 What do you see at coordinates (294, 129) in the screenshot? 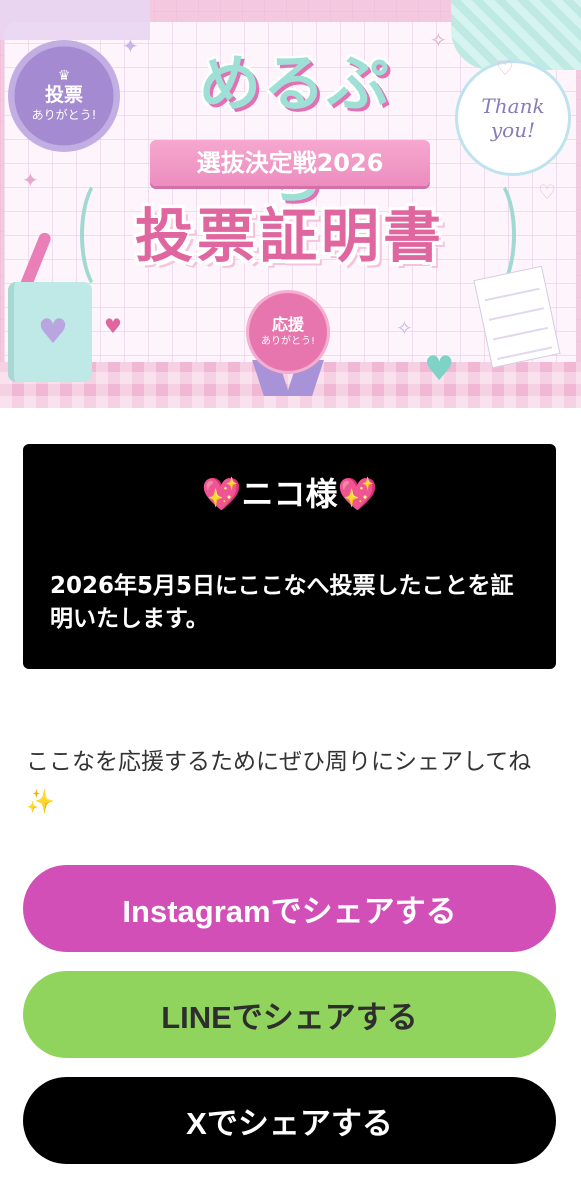
I see `logo: めるぷち` at bounding box center [294, 129].